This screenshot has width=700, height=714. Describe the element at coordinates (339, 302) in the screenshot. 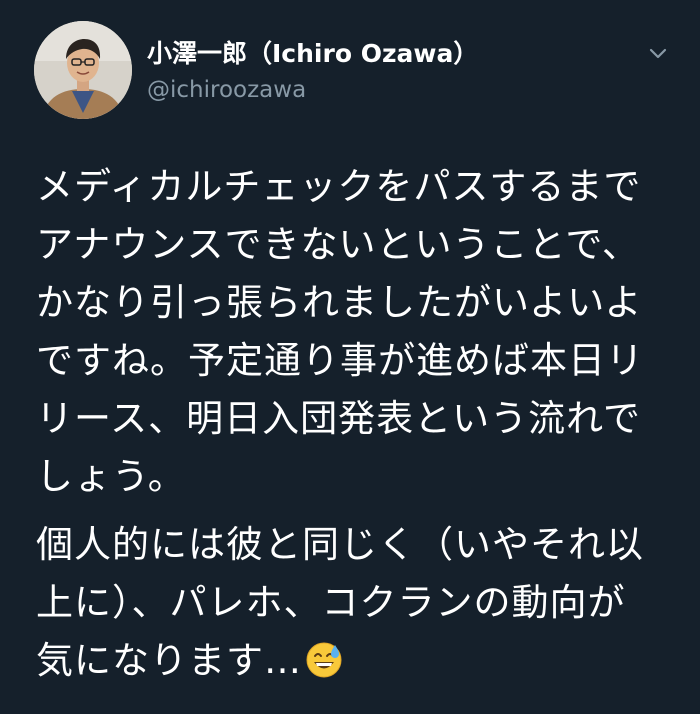

I see `tweet-line: かなり引っ張られましたがいよいよ` at that location.